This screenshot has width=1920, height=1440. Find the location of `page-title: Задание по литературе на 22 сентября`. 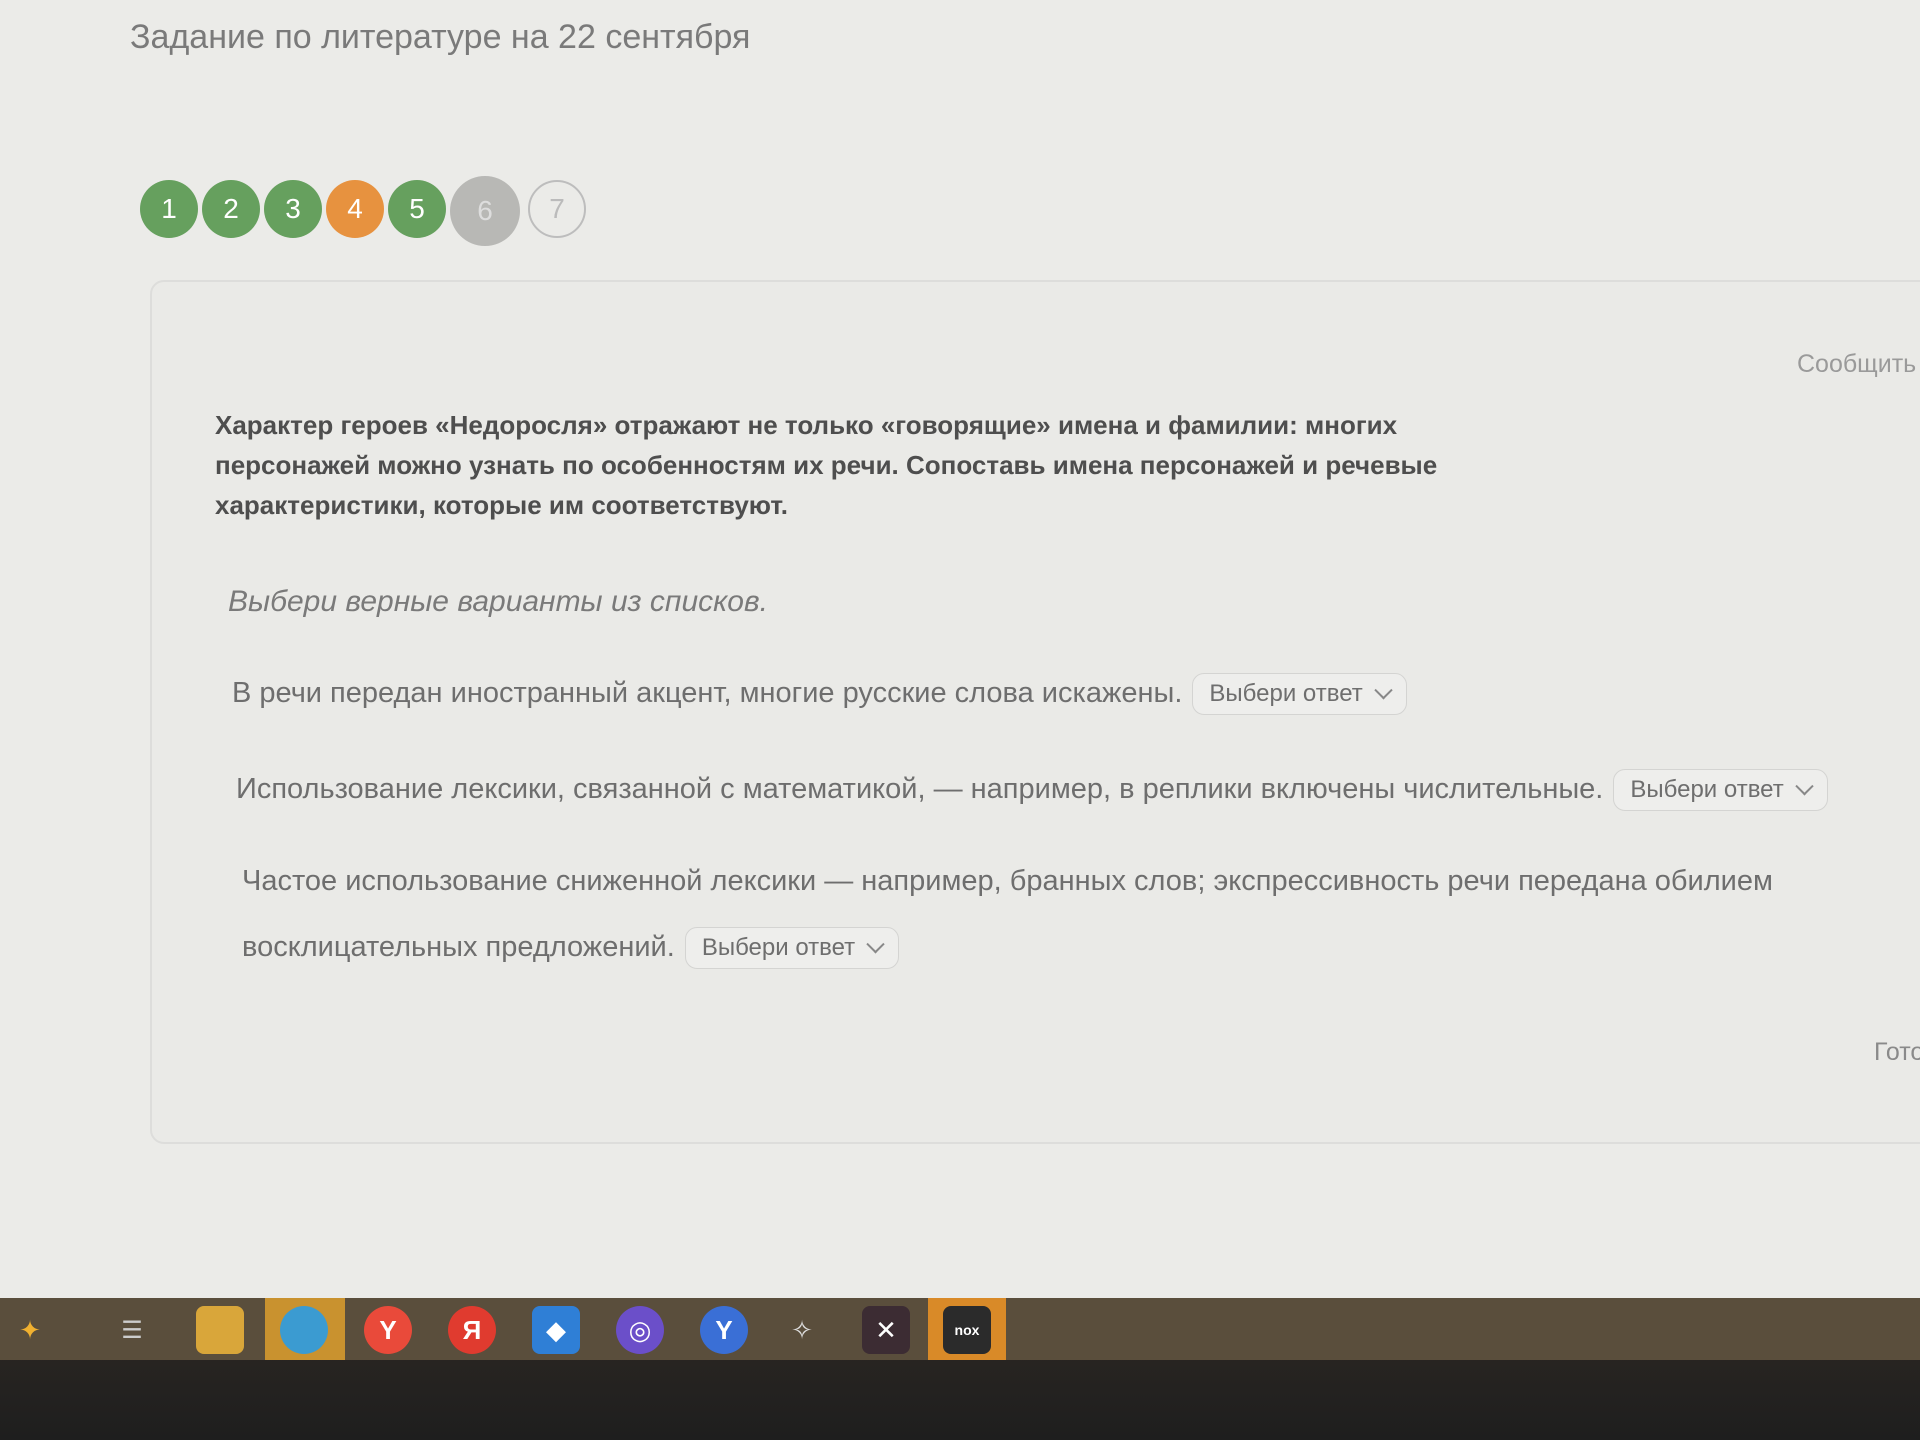

page-title: Задание по литературе на 22 сентября is located at coordinates (440, 37).